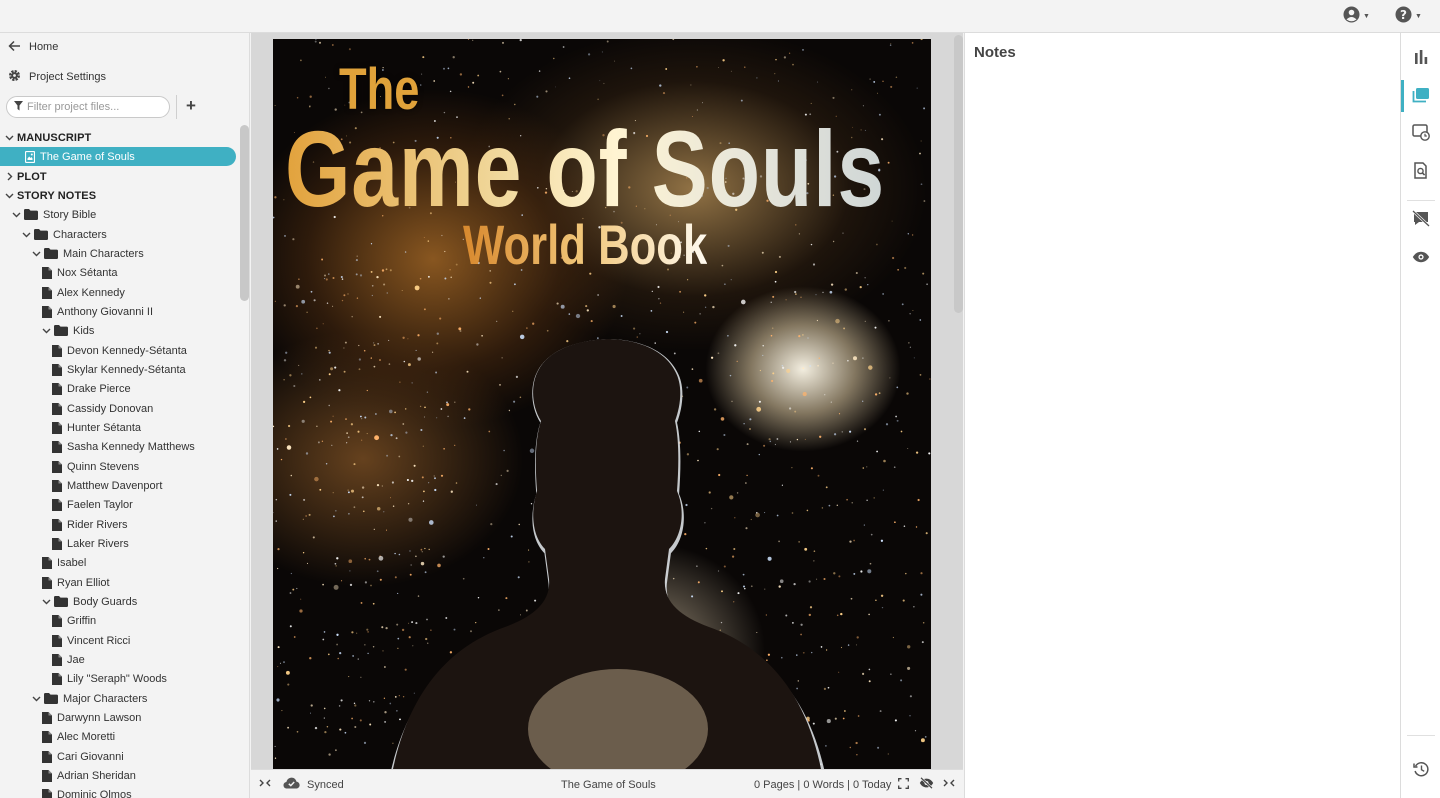  What do you see at coordinates (119, 234) in the screenshot?
I see `tree-folder: Characters` at bounding box center [119, 234].